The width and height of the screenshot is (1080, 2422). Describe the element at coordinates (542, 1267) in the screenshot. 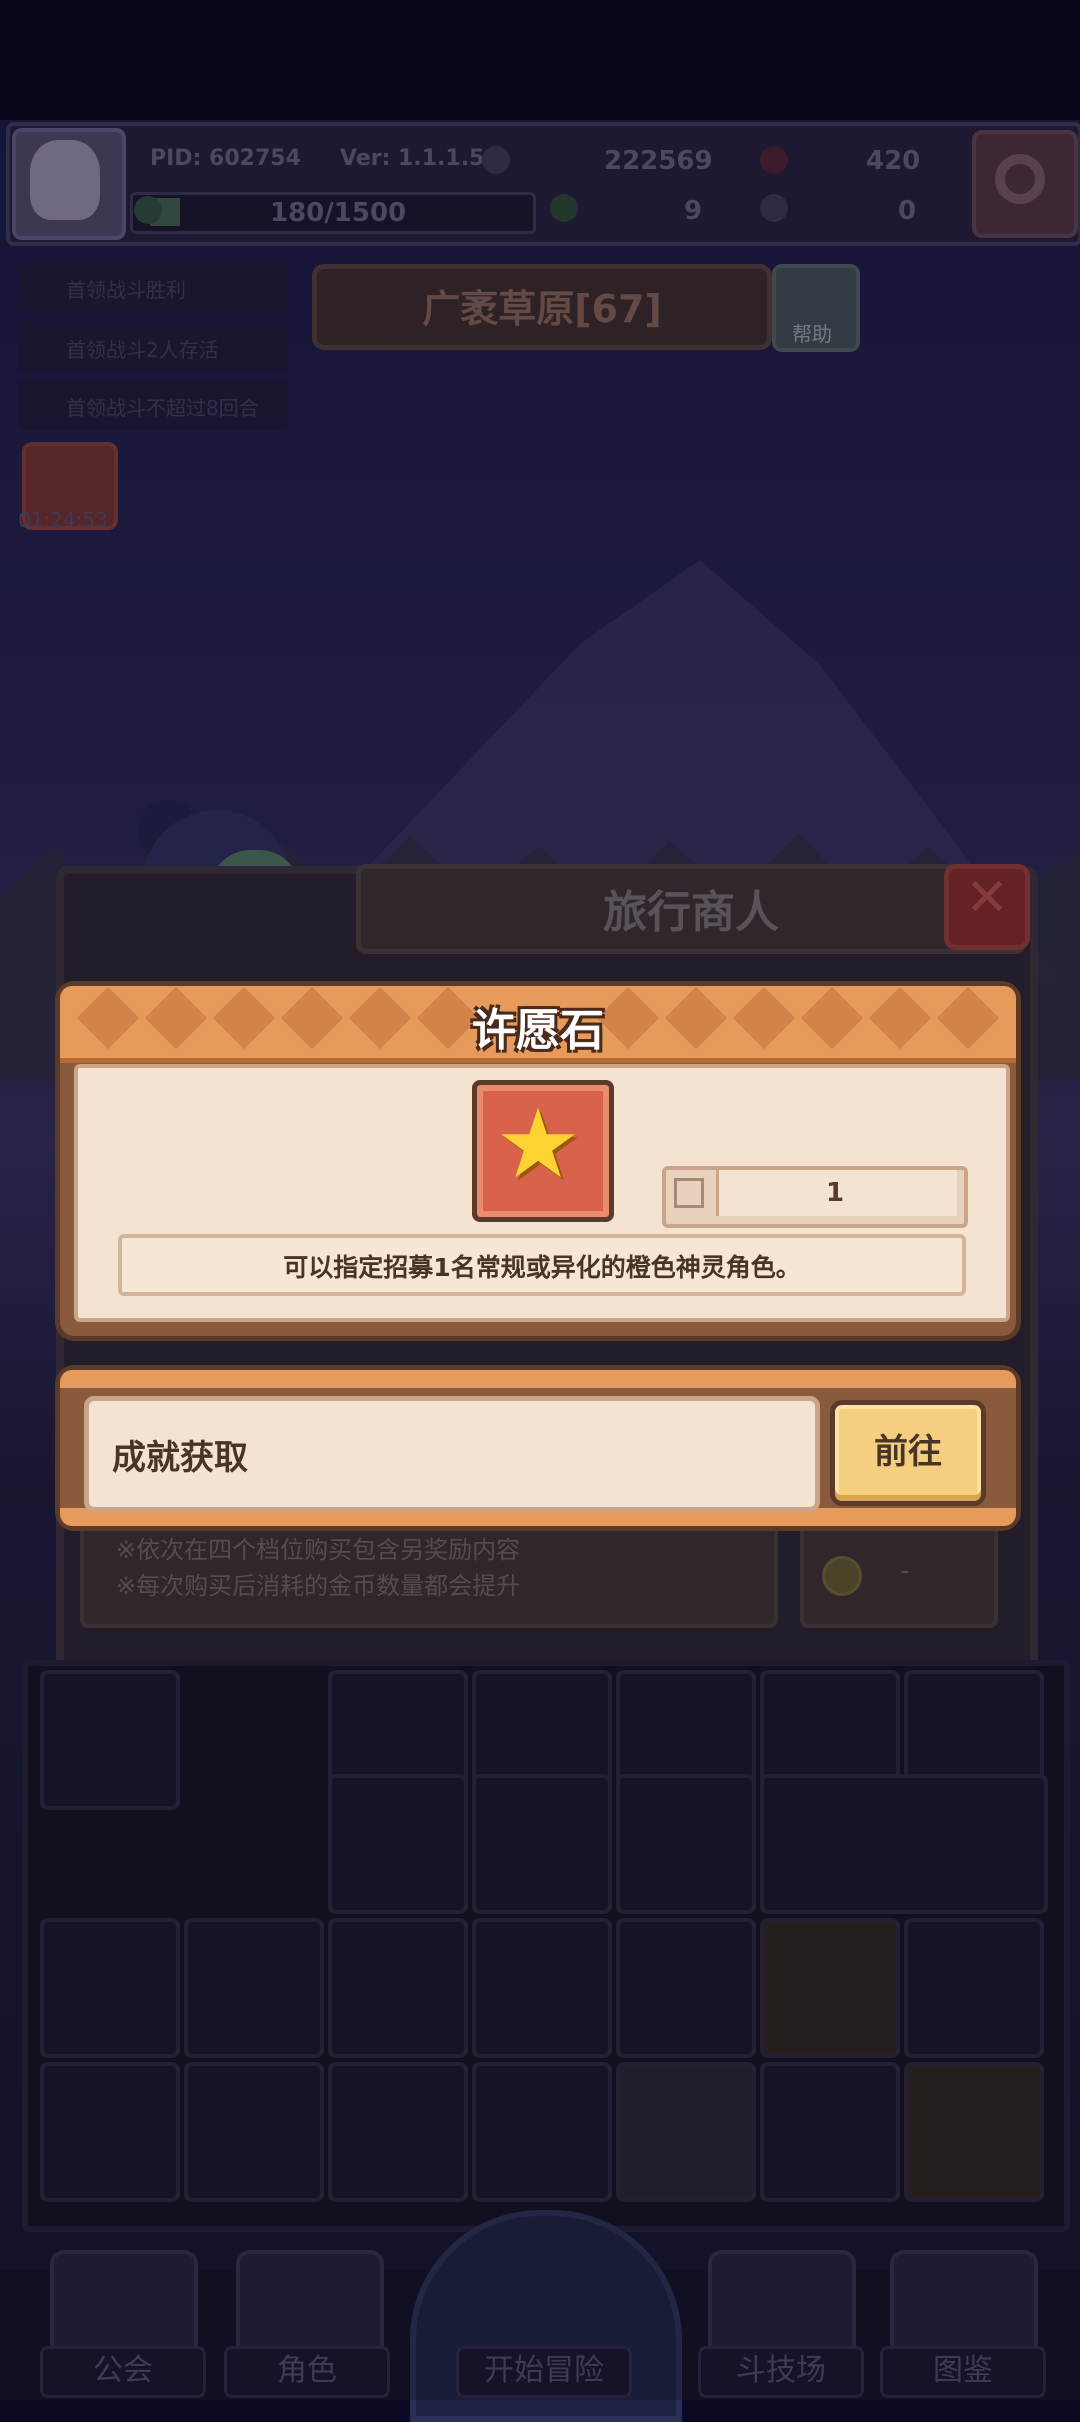

I see `item-description: 可以指定招募1名常规或异化的橙色神灵角色。` at that location.